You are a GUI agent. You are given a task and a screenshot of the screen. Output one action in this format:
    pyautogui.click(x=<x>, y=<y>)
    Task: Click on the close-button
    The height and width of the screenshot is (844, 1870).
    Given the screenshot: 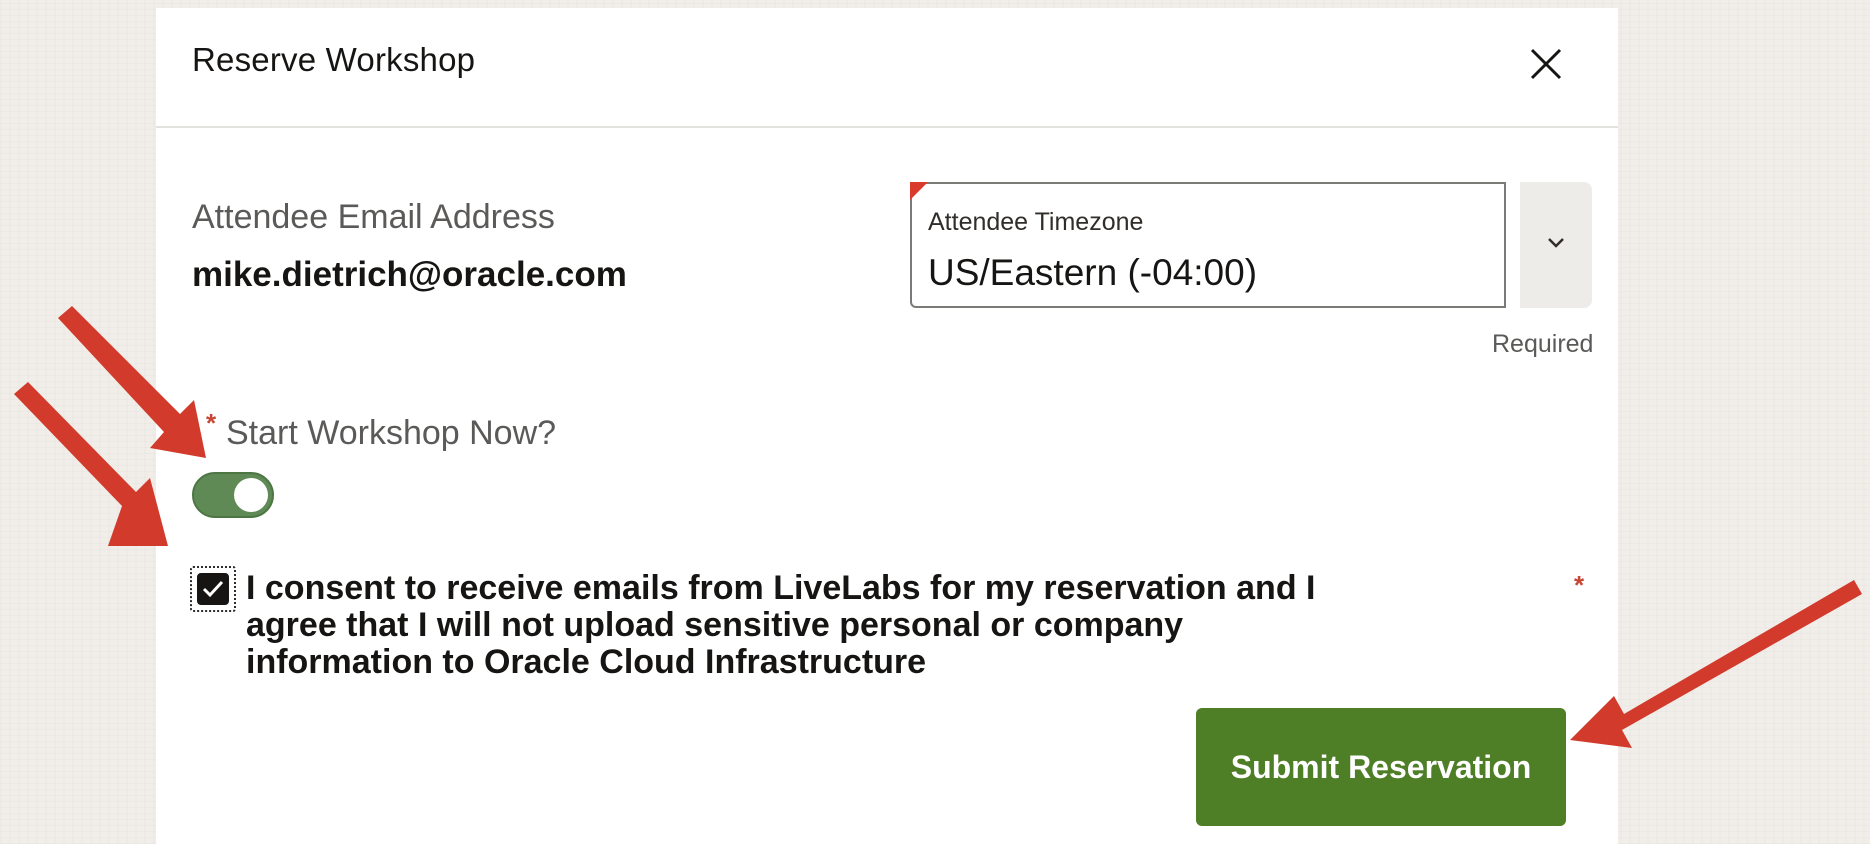 What is the action you would take?
    pyautogui.click(x=1546, y=64)
    